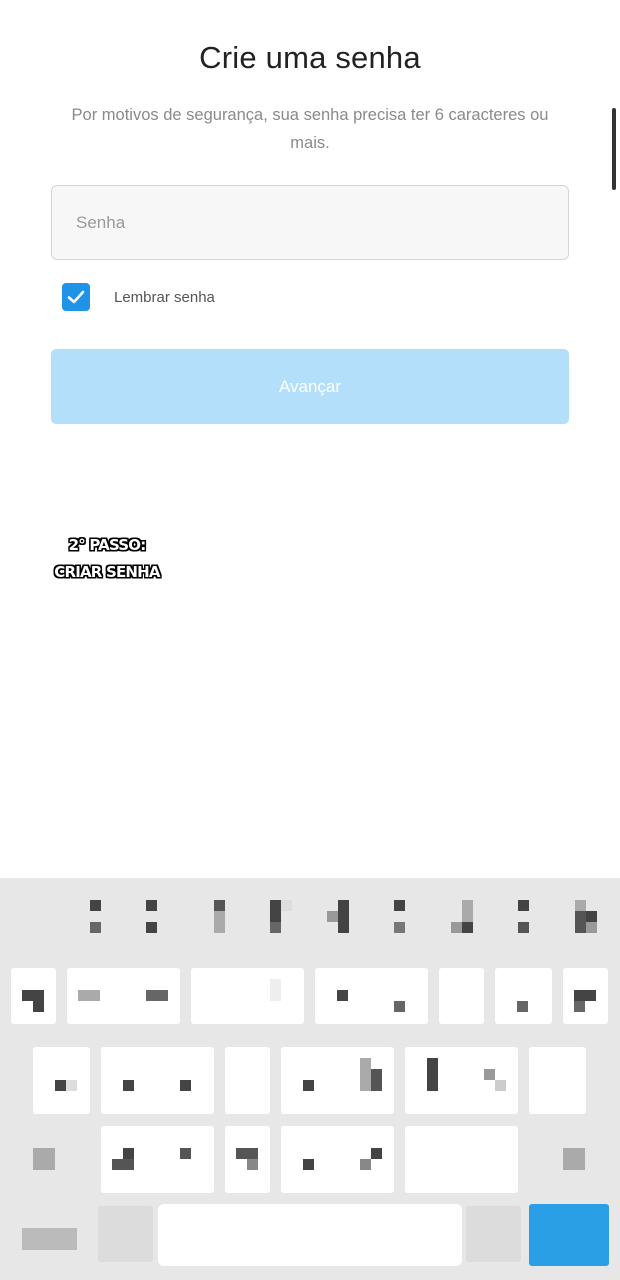  I want to click on remember-password-label: Lembrar senha, so click(164, 297).